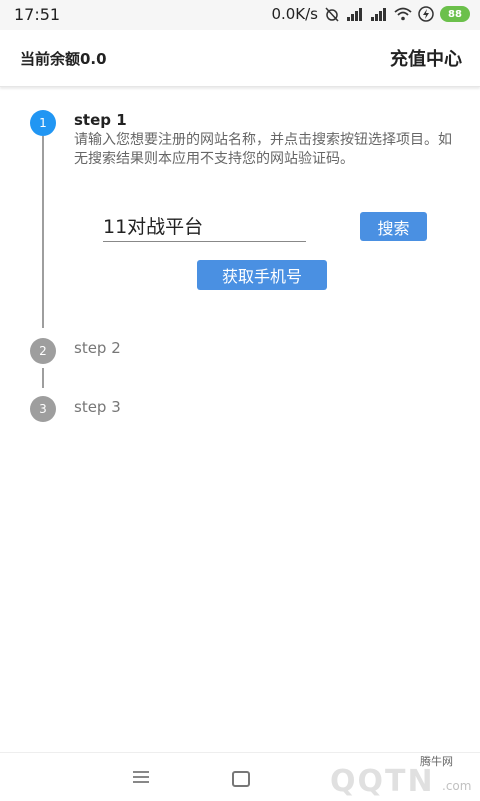  What do you see at coordinates (294, 14) in the screenshot?
I see `network-speed: 0.0K/s` at bounding box center [294, 14].